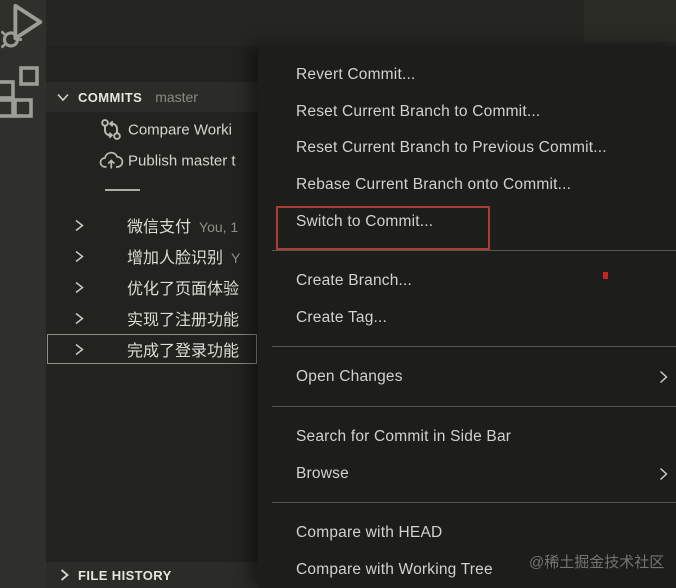 This screenshot has width=676, height=588. Describe the element at coordinates (467, 533) in the screenshot. I see `menu-item-compare-with-head: Compare with HEAD` at that location.